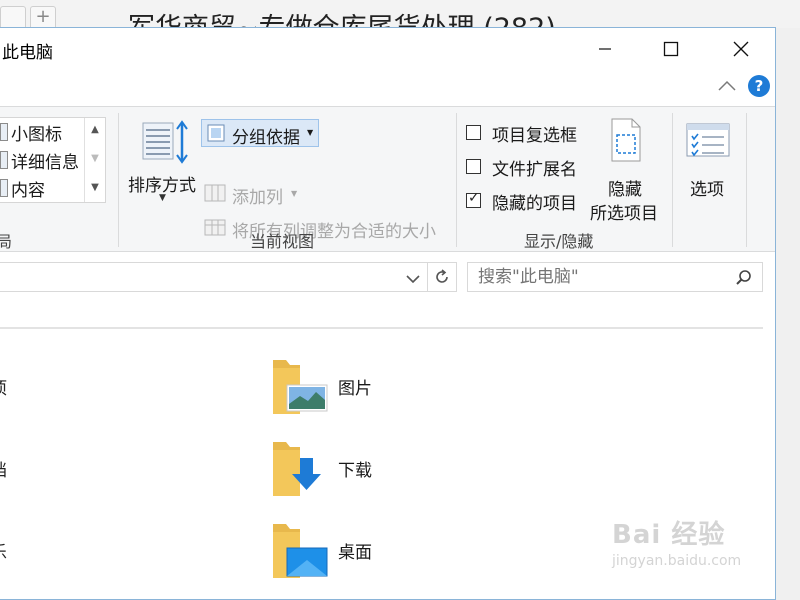 Image resolution: width=800 pixels, height=600 pixels. What do you see at coordinates (300, 387) in the screenshot?
I see `pictures-folder-icon` at bounding box center [300, 387].